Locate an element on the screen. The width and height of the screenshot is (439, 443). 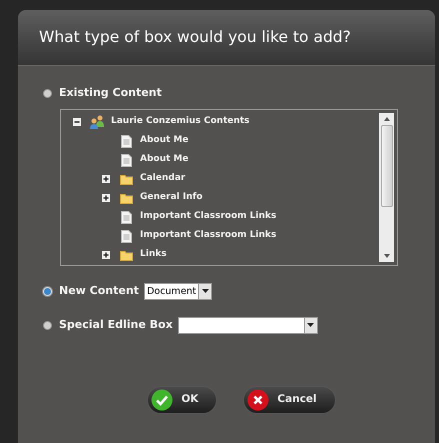
dropdown is located at coordinates (248, 325).